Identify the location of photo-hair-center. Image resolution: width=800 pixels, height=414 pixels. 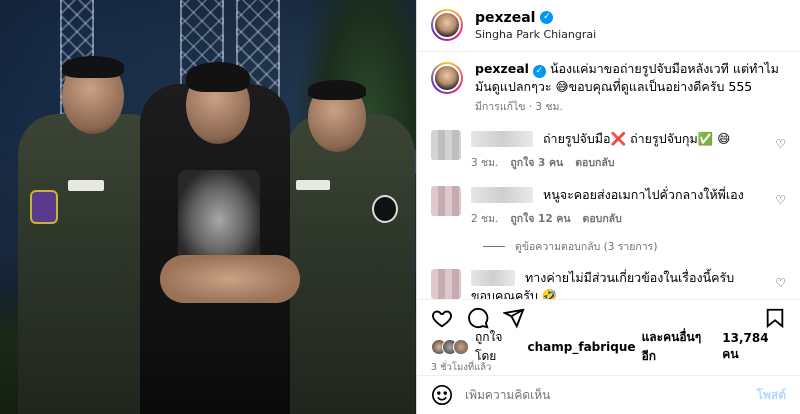
(218, 77).